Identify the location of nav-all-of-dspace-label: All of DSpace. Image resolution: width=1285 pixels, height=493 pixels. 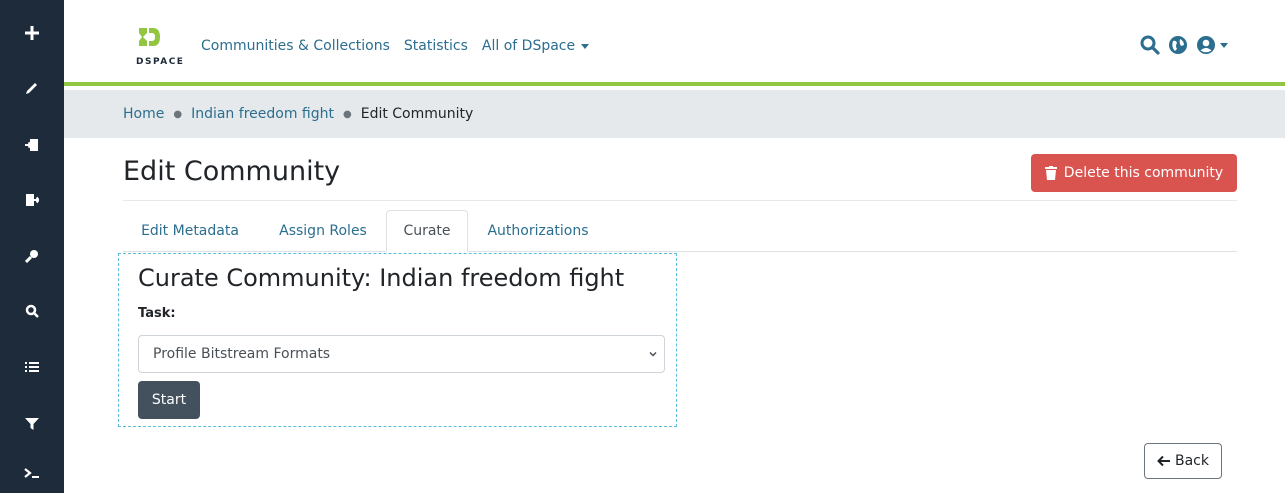
(528, 46).